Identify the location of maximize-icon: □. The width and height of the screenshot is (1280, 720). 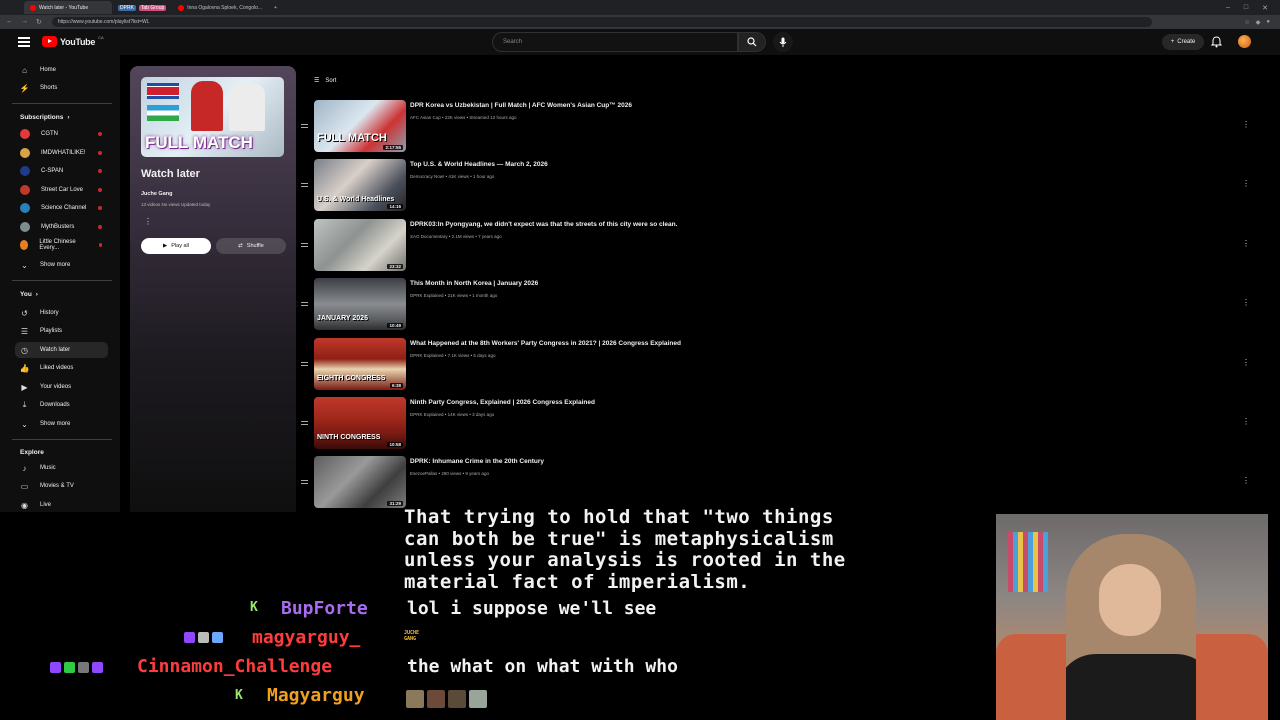
(1246, 8).